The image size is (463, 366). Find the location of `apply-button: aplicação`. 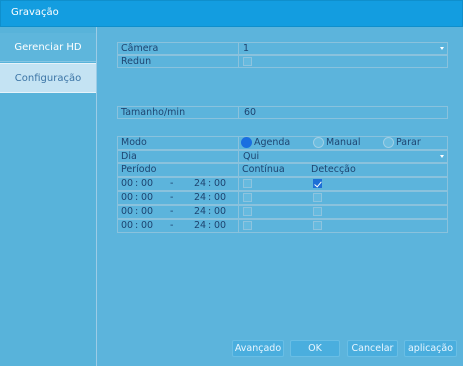

apply-button: aplicação is located at coordinates (430, 348).